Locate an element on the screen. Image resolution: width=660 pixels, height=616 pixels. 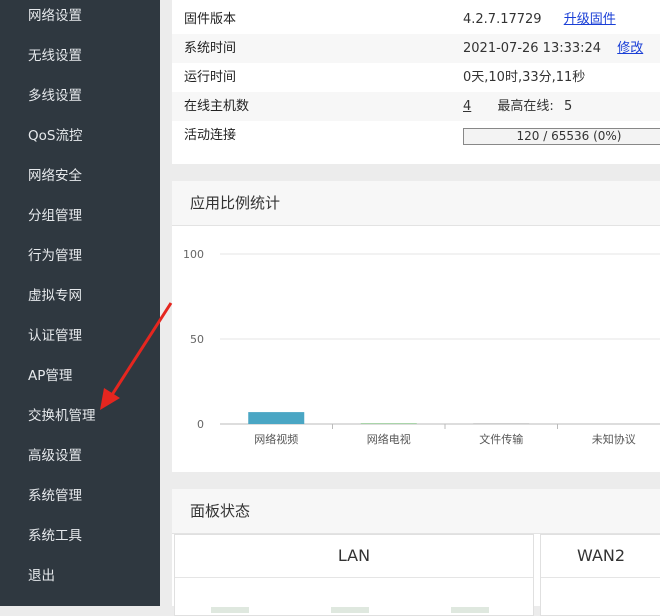
upgrade-firmware-link: 升级固件 is located at coordinates (590, 19).